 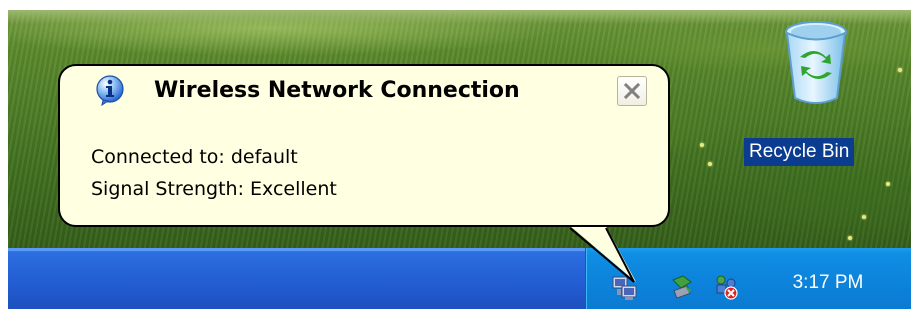 What do you see at coordinates (828, 283) in the screenshot?
I see `taskbar-clock: 3:17 PM` at bounding box center [828, 283].